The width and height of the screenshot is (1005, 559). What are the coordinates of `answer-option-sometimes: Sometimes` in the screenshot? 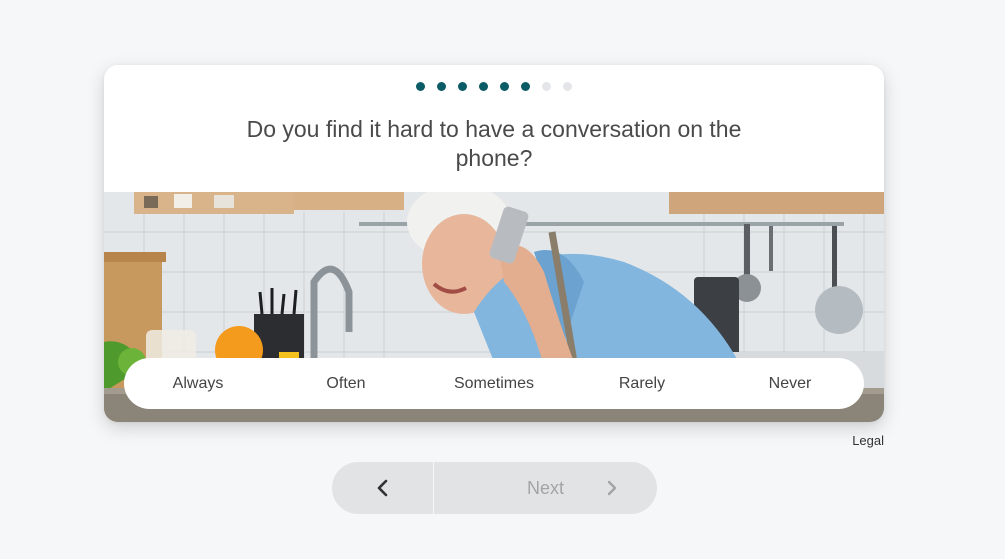 It's located at (494, 383).